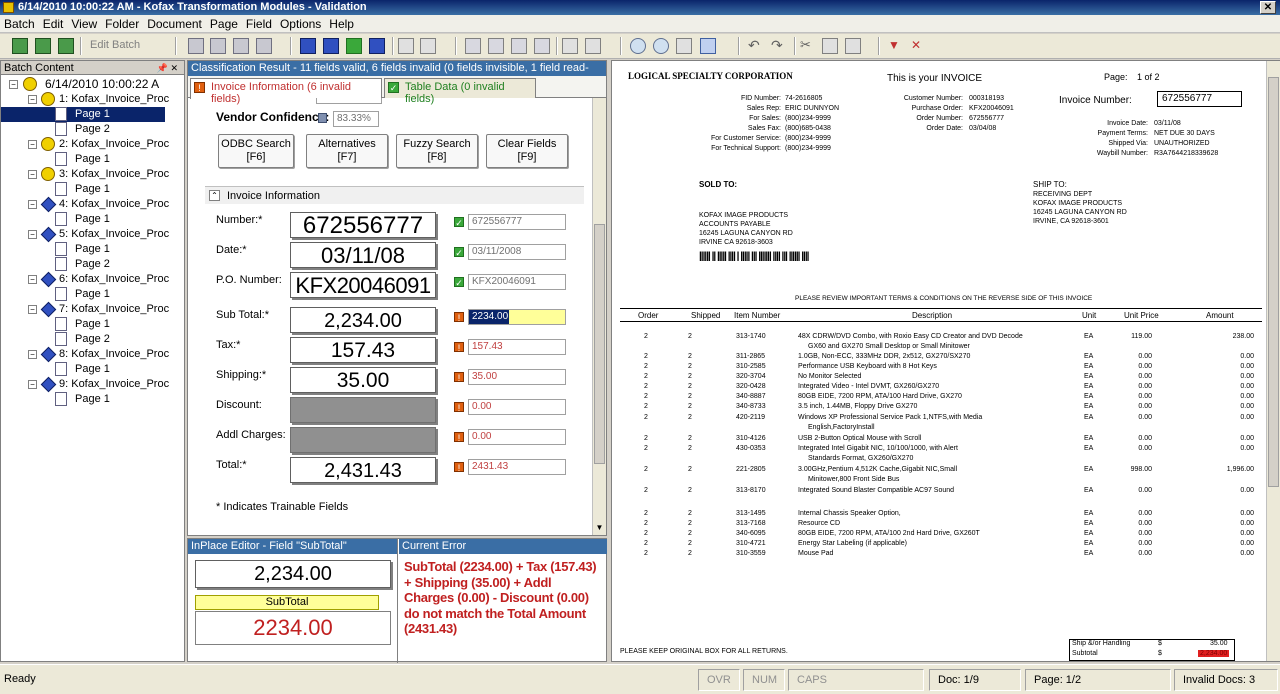 Image resolution: width=1280 pixels, height=694 pixels. I want to click on prev-page-icon, so click(496, 46).